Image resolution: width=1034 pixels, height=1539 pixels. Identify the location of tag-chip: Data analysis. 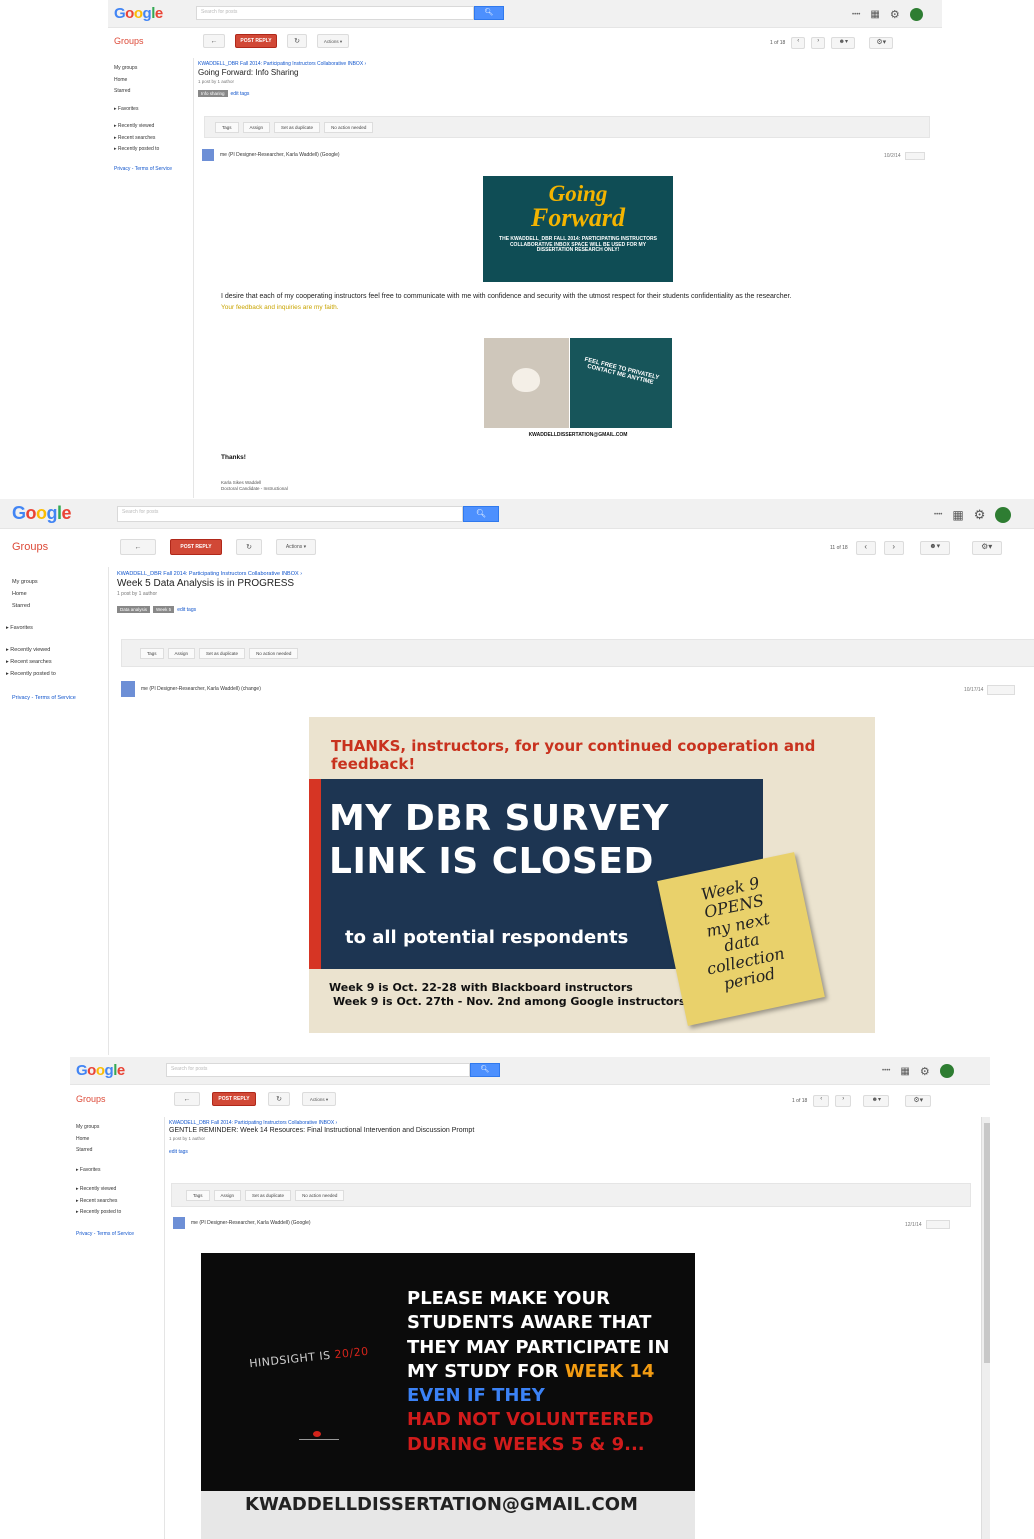
(134, 609).